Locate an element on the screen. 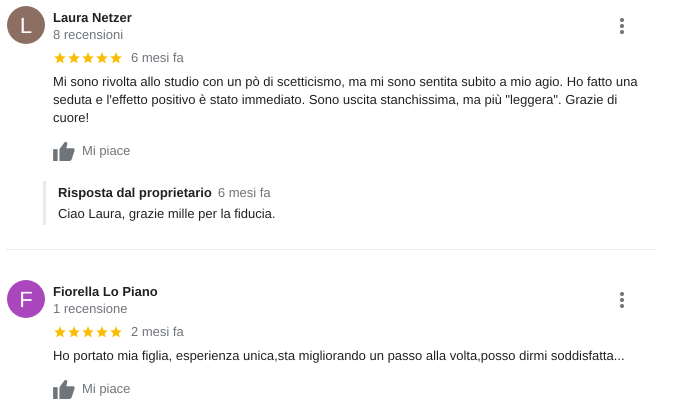 Image resolution: width=675 pixels, height=412 pixels. avatar: F is located at coordinates (26, 299).